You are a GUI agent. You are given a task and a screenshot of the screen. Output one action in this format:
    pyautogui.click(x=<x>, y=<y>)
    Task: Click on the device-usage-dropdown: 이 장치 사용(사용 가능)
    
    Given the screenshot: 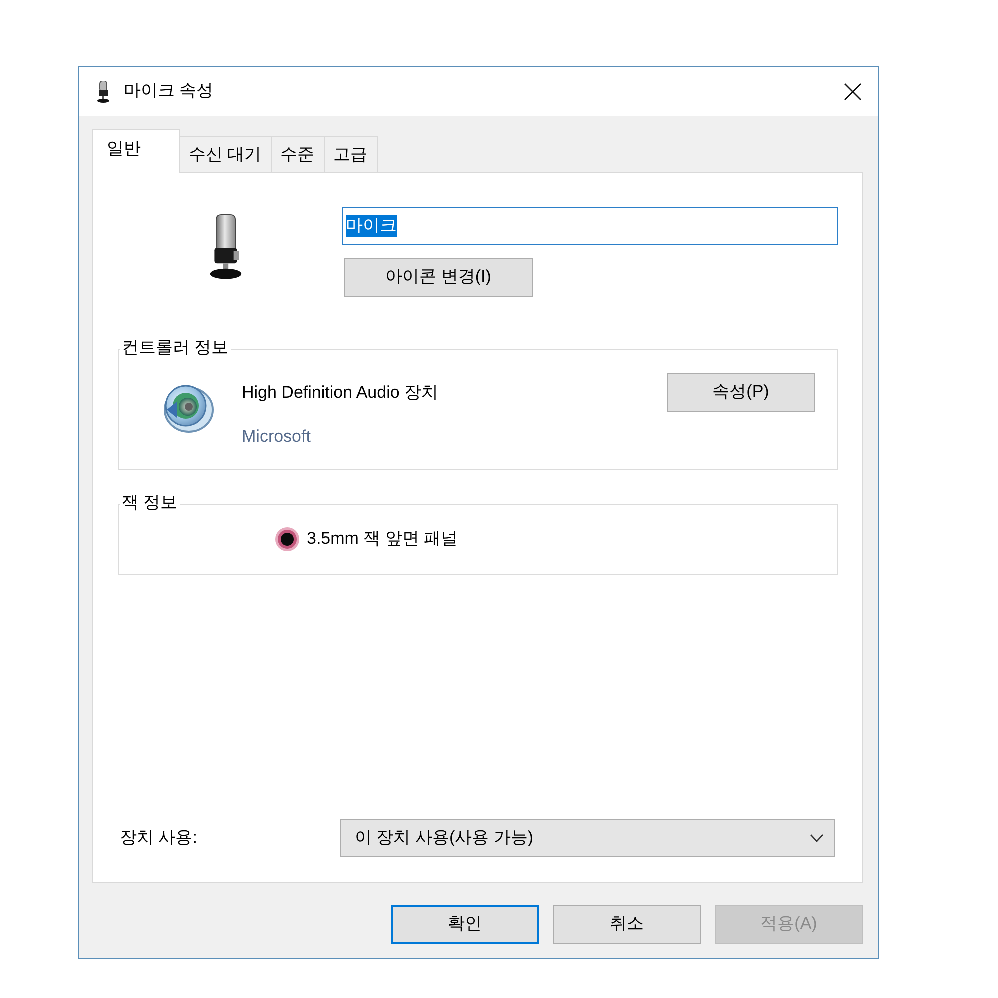 What is the action you would take?
    pyautogui.click(x=587, y=838)
    